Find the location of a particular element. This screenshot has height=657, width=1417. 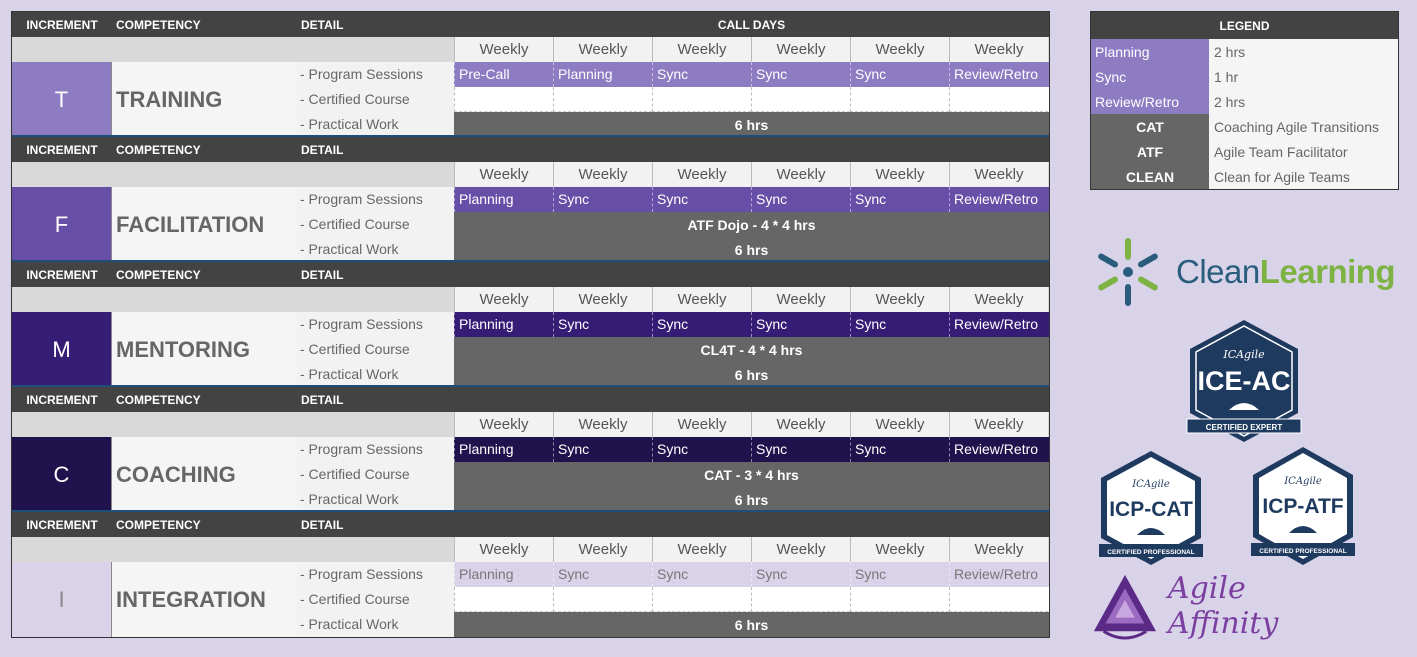

certified-course-cell: CL4T - 4 * 4 hrs is located at coordinates (751, 349).